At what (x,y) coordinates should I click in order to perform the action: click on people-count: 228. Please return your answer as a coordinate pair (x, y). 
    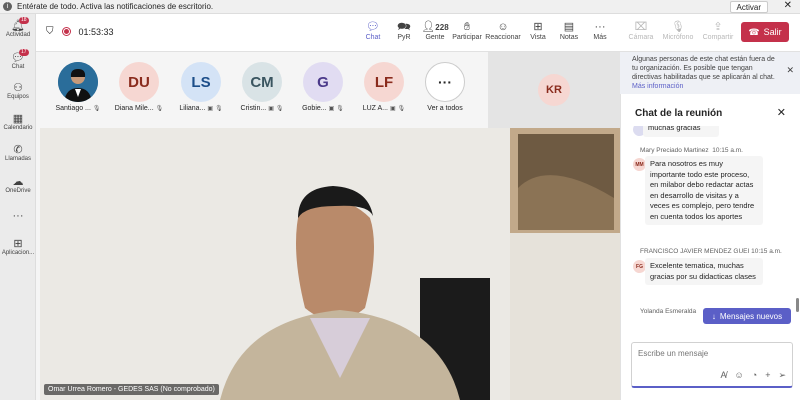
    Looking at the image, I should click on (442, 27).